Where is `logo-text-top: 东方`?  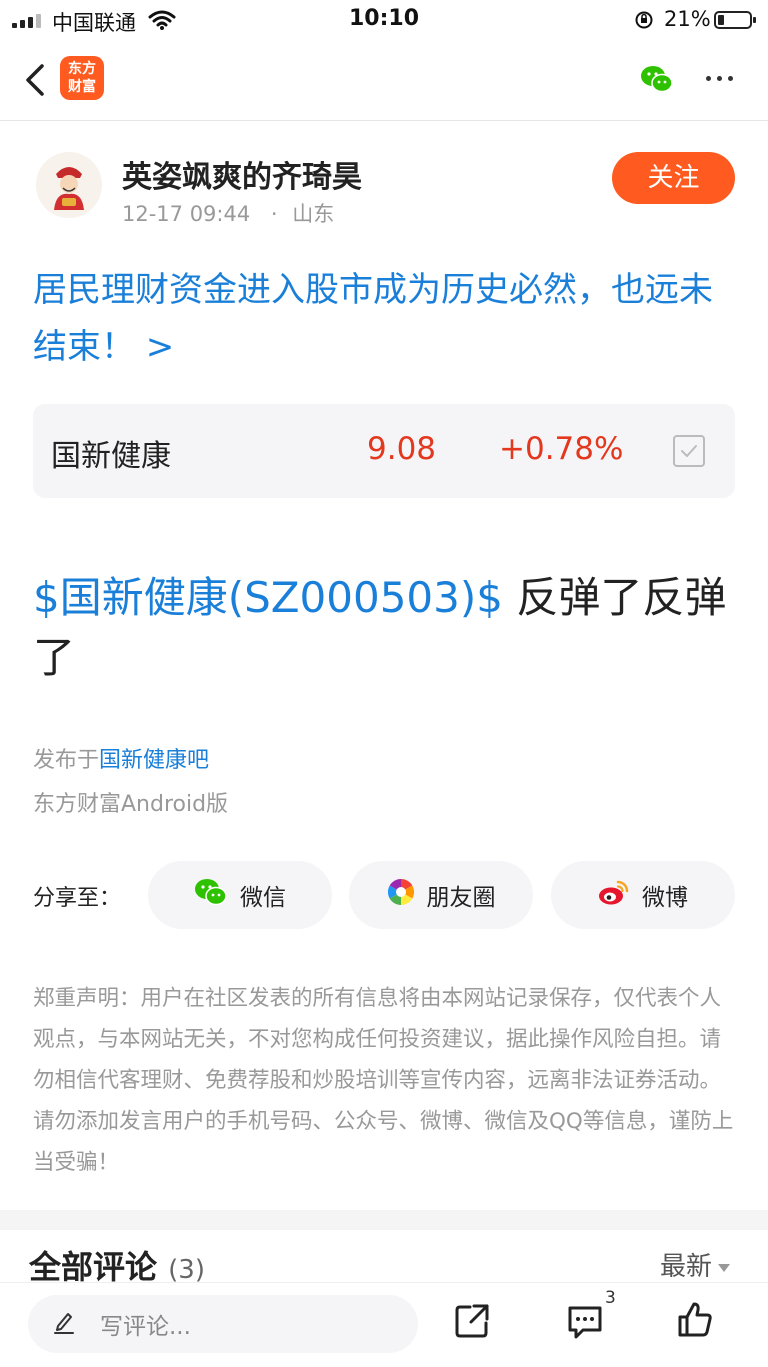
logo-text-top: 东方 is located at coordinates (82, 69).